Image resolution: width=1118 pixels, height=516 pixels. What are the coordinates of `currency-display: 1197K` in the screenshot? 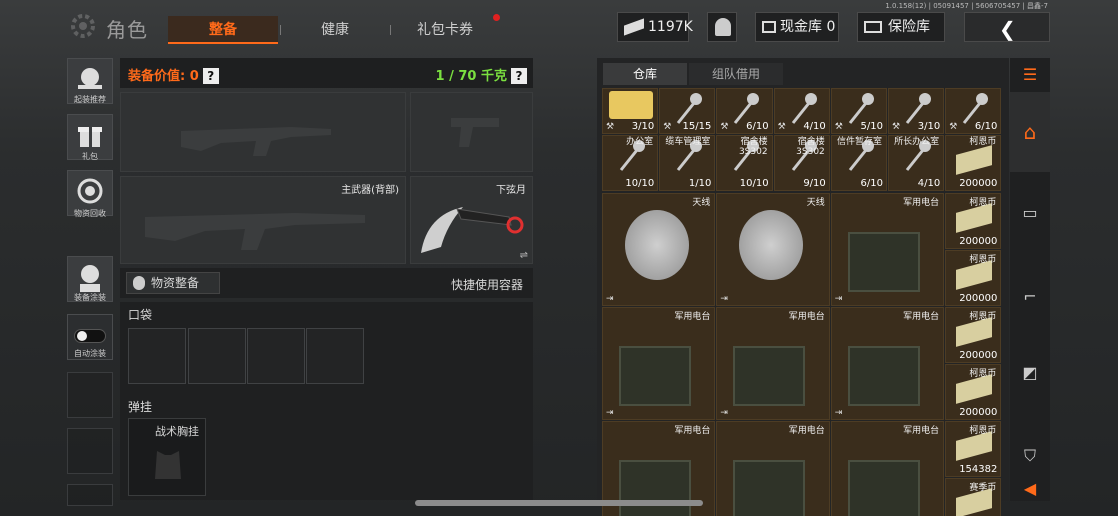 It's located at (655, 27).